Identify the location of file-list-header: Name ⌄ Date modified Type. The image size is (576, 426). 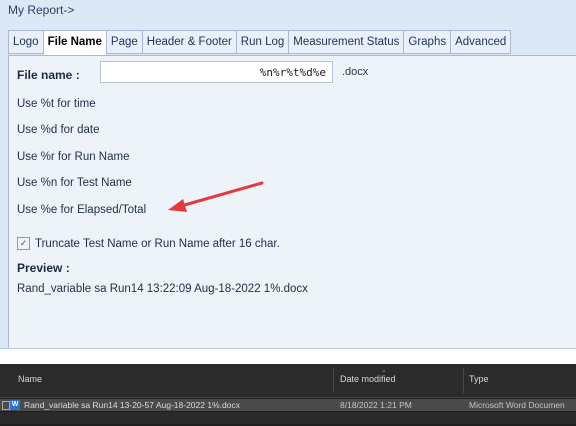
(288, 381).